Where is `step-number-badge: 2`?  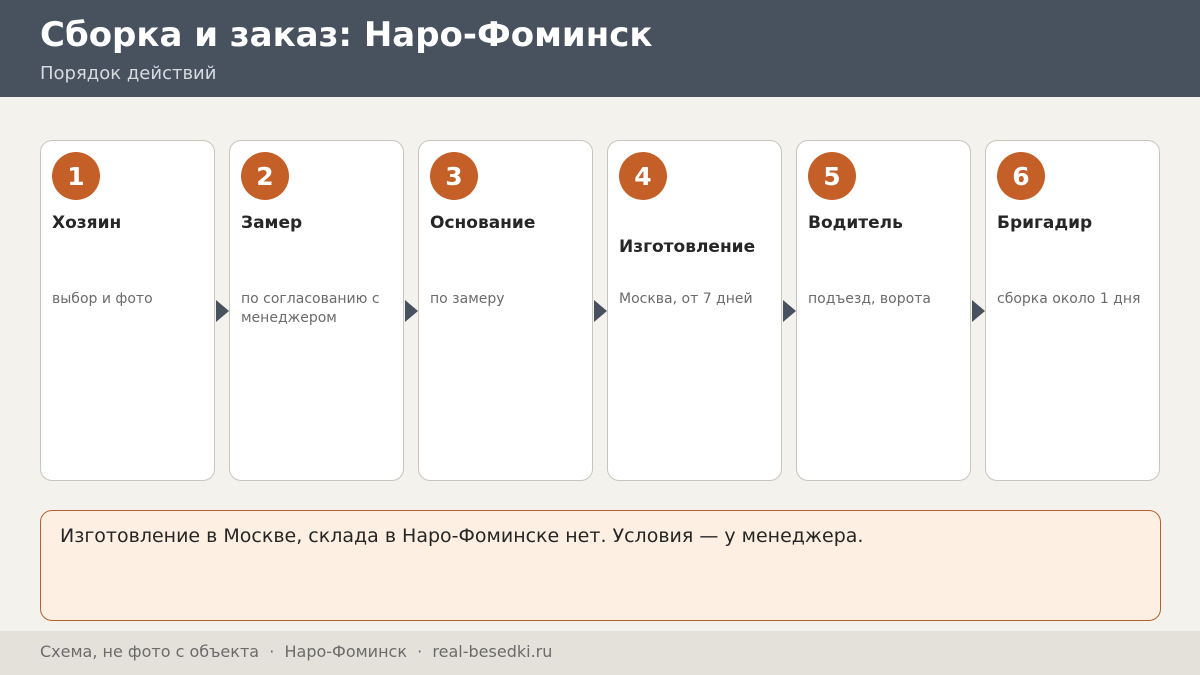 step-number-badge: 2 is located at coordinates (265, 176).